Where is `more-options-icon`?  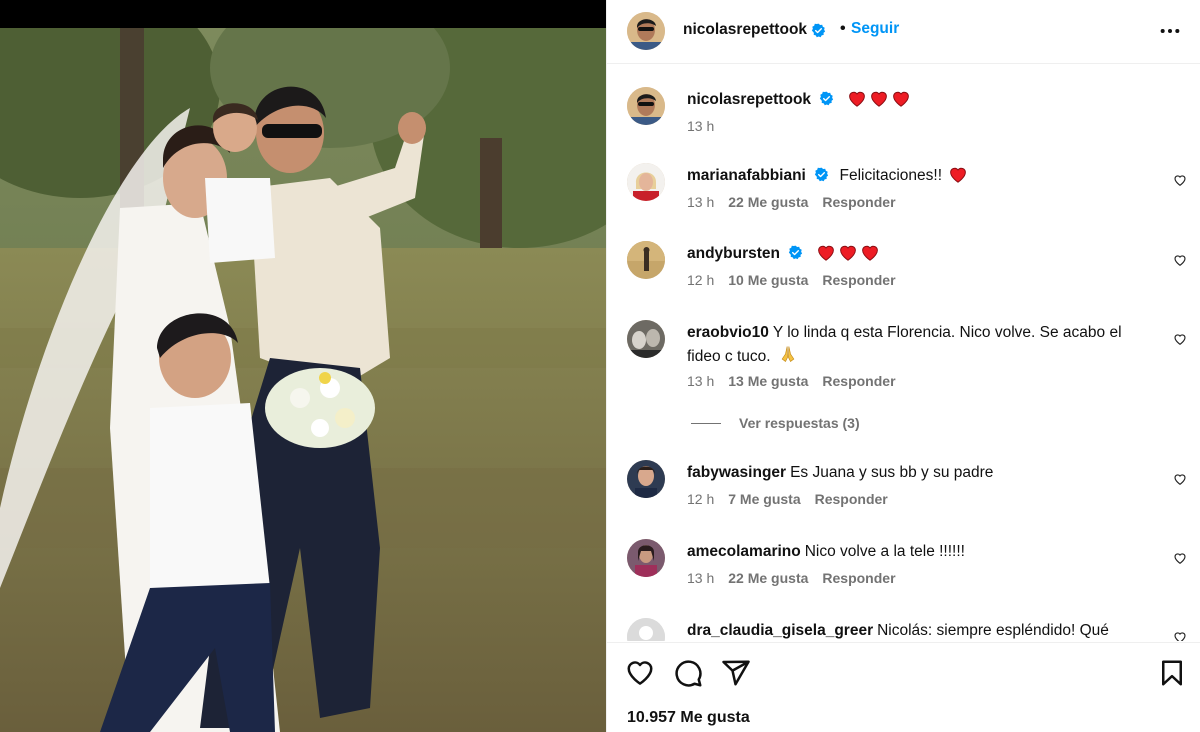 more-options-icon is located at coordinates (1170, 31).